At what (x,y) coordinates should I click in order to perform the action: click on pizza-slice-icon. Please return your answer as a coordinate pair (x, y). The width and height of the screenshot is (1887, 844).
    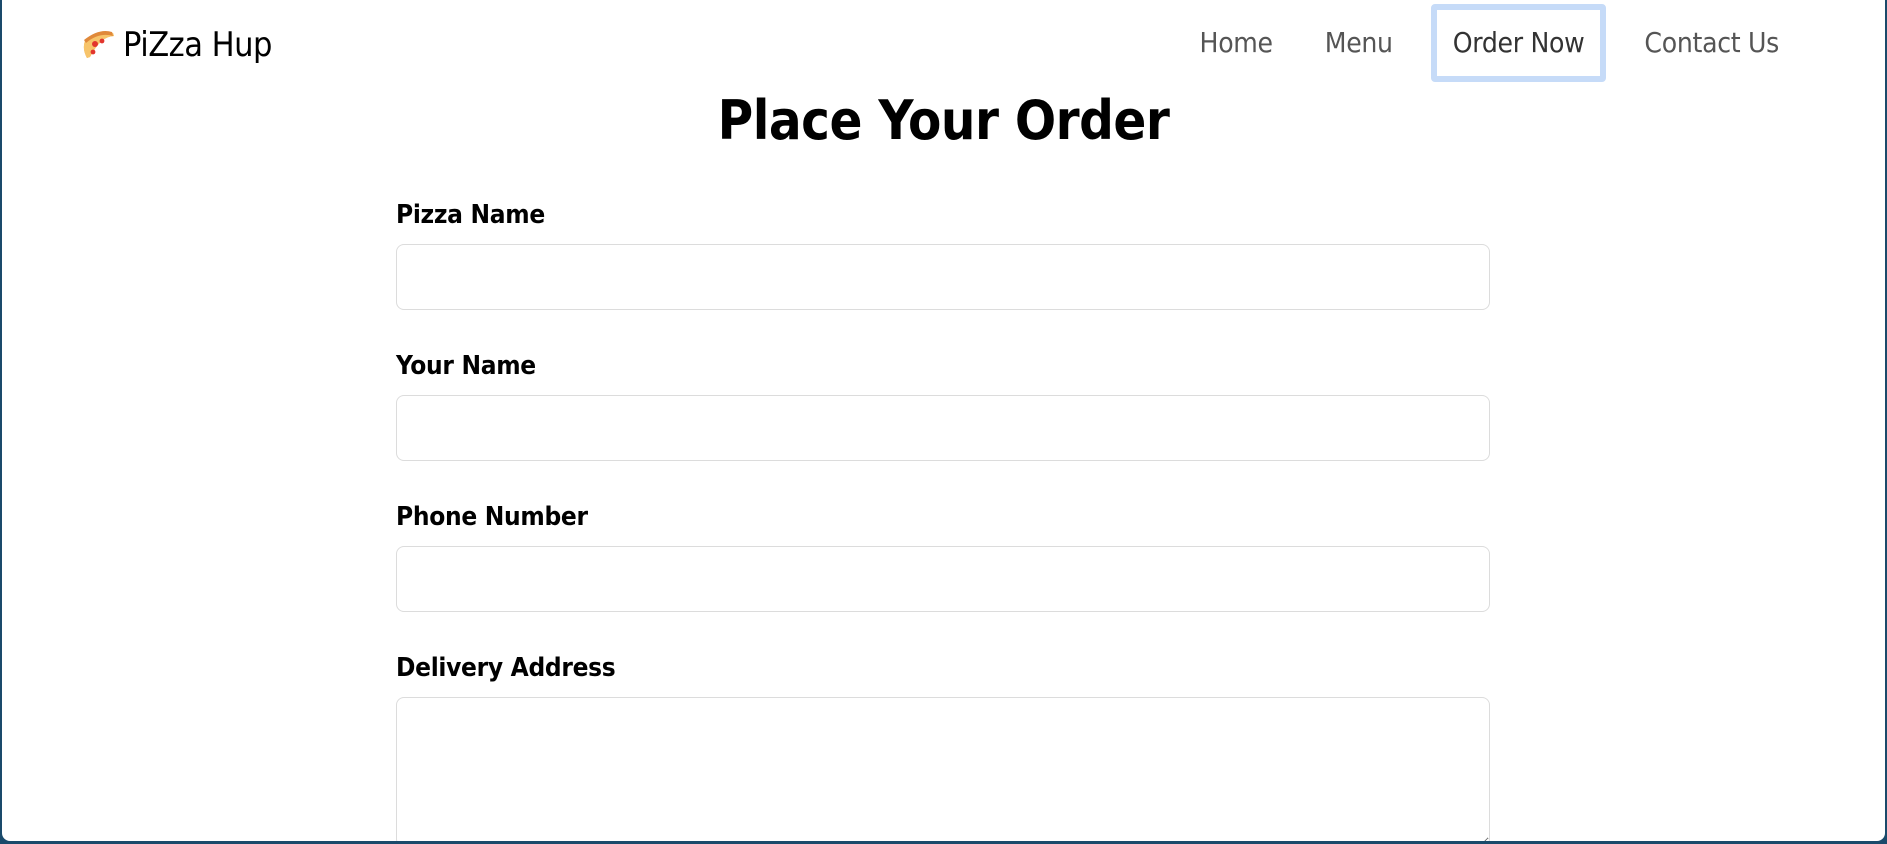
    Looking at the image, I should click on (99, 45).